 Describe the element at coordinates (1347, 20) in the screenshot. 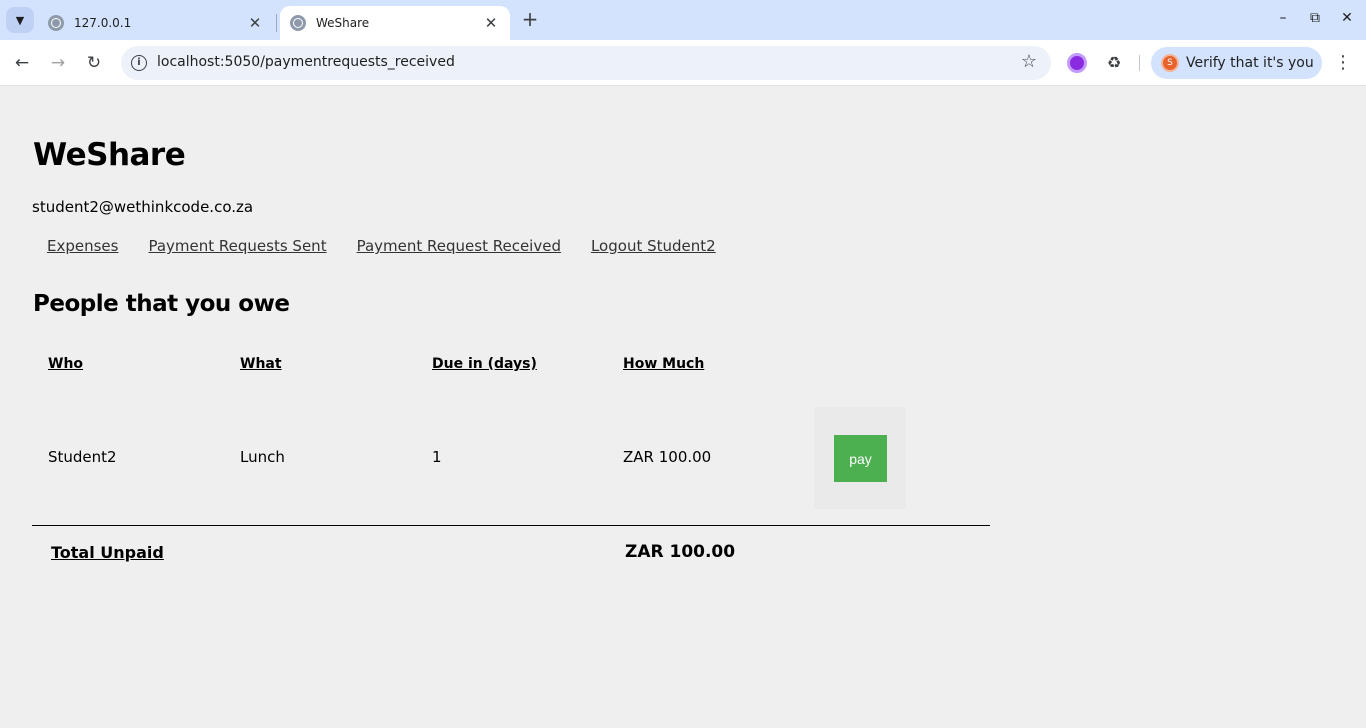

I see `close-window-icon: ✕` at that location.